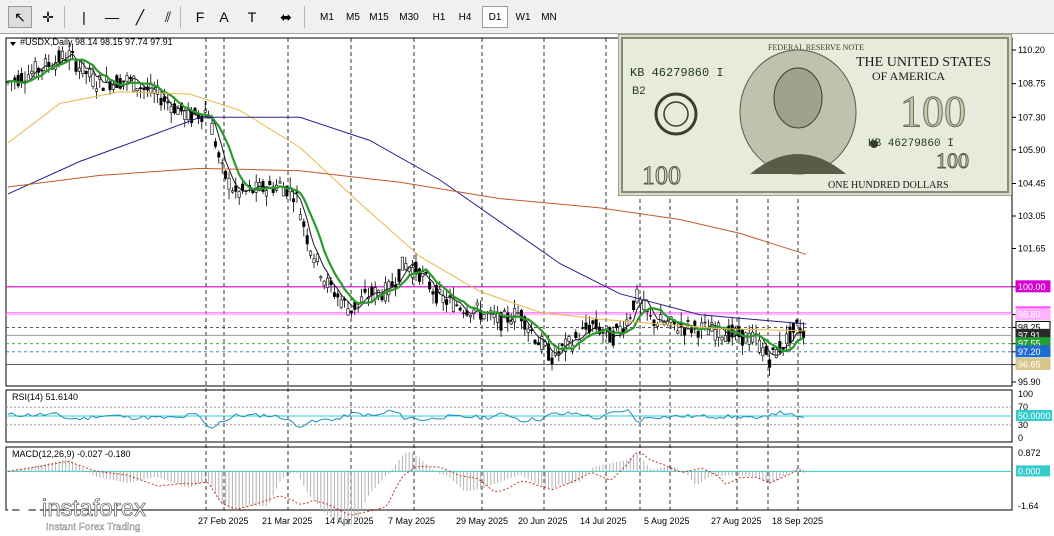  Describe the element at coordinates (180, 17) in the screenshot. I see `toolbar-separator` at that location.